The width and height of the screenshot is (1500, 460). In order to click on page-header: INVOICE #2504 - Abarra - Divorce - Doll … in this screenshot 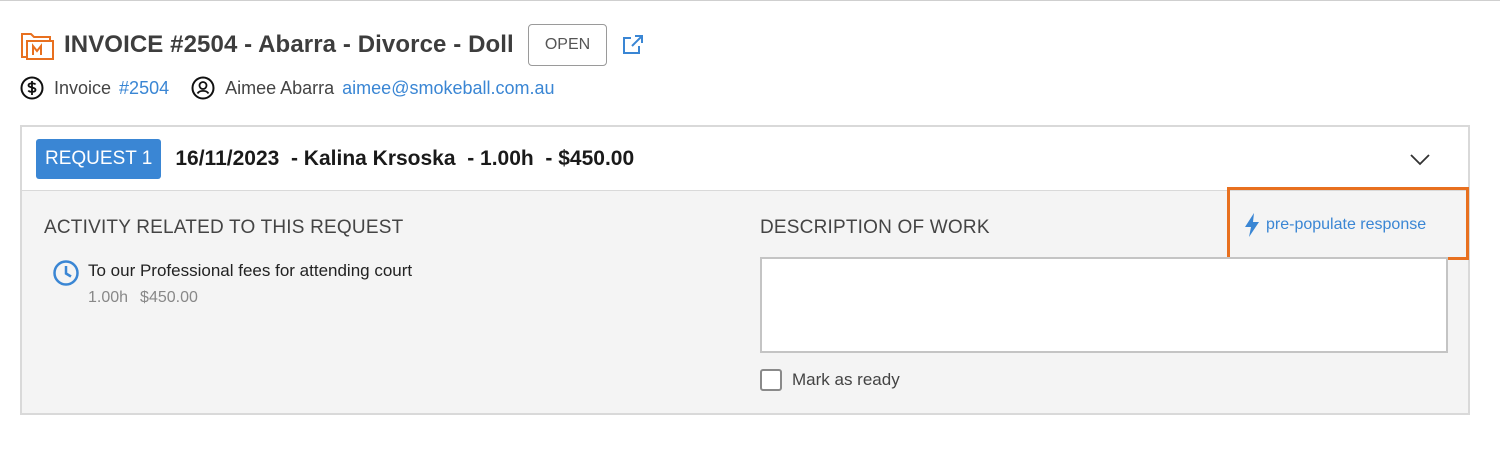, I will do `click(332, 45)`.